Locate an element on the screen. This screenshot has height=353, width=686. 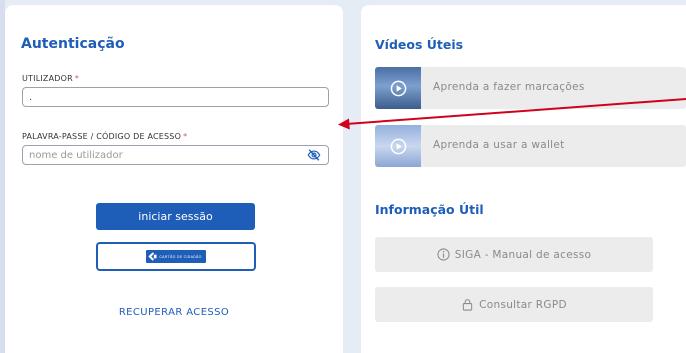
username-label: UTILIZADOR * is located at coordinates (51, 78).